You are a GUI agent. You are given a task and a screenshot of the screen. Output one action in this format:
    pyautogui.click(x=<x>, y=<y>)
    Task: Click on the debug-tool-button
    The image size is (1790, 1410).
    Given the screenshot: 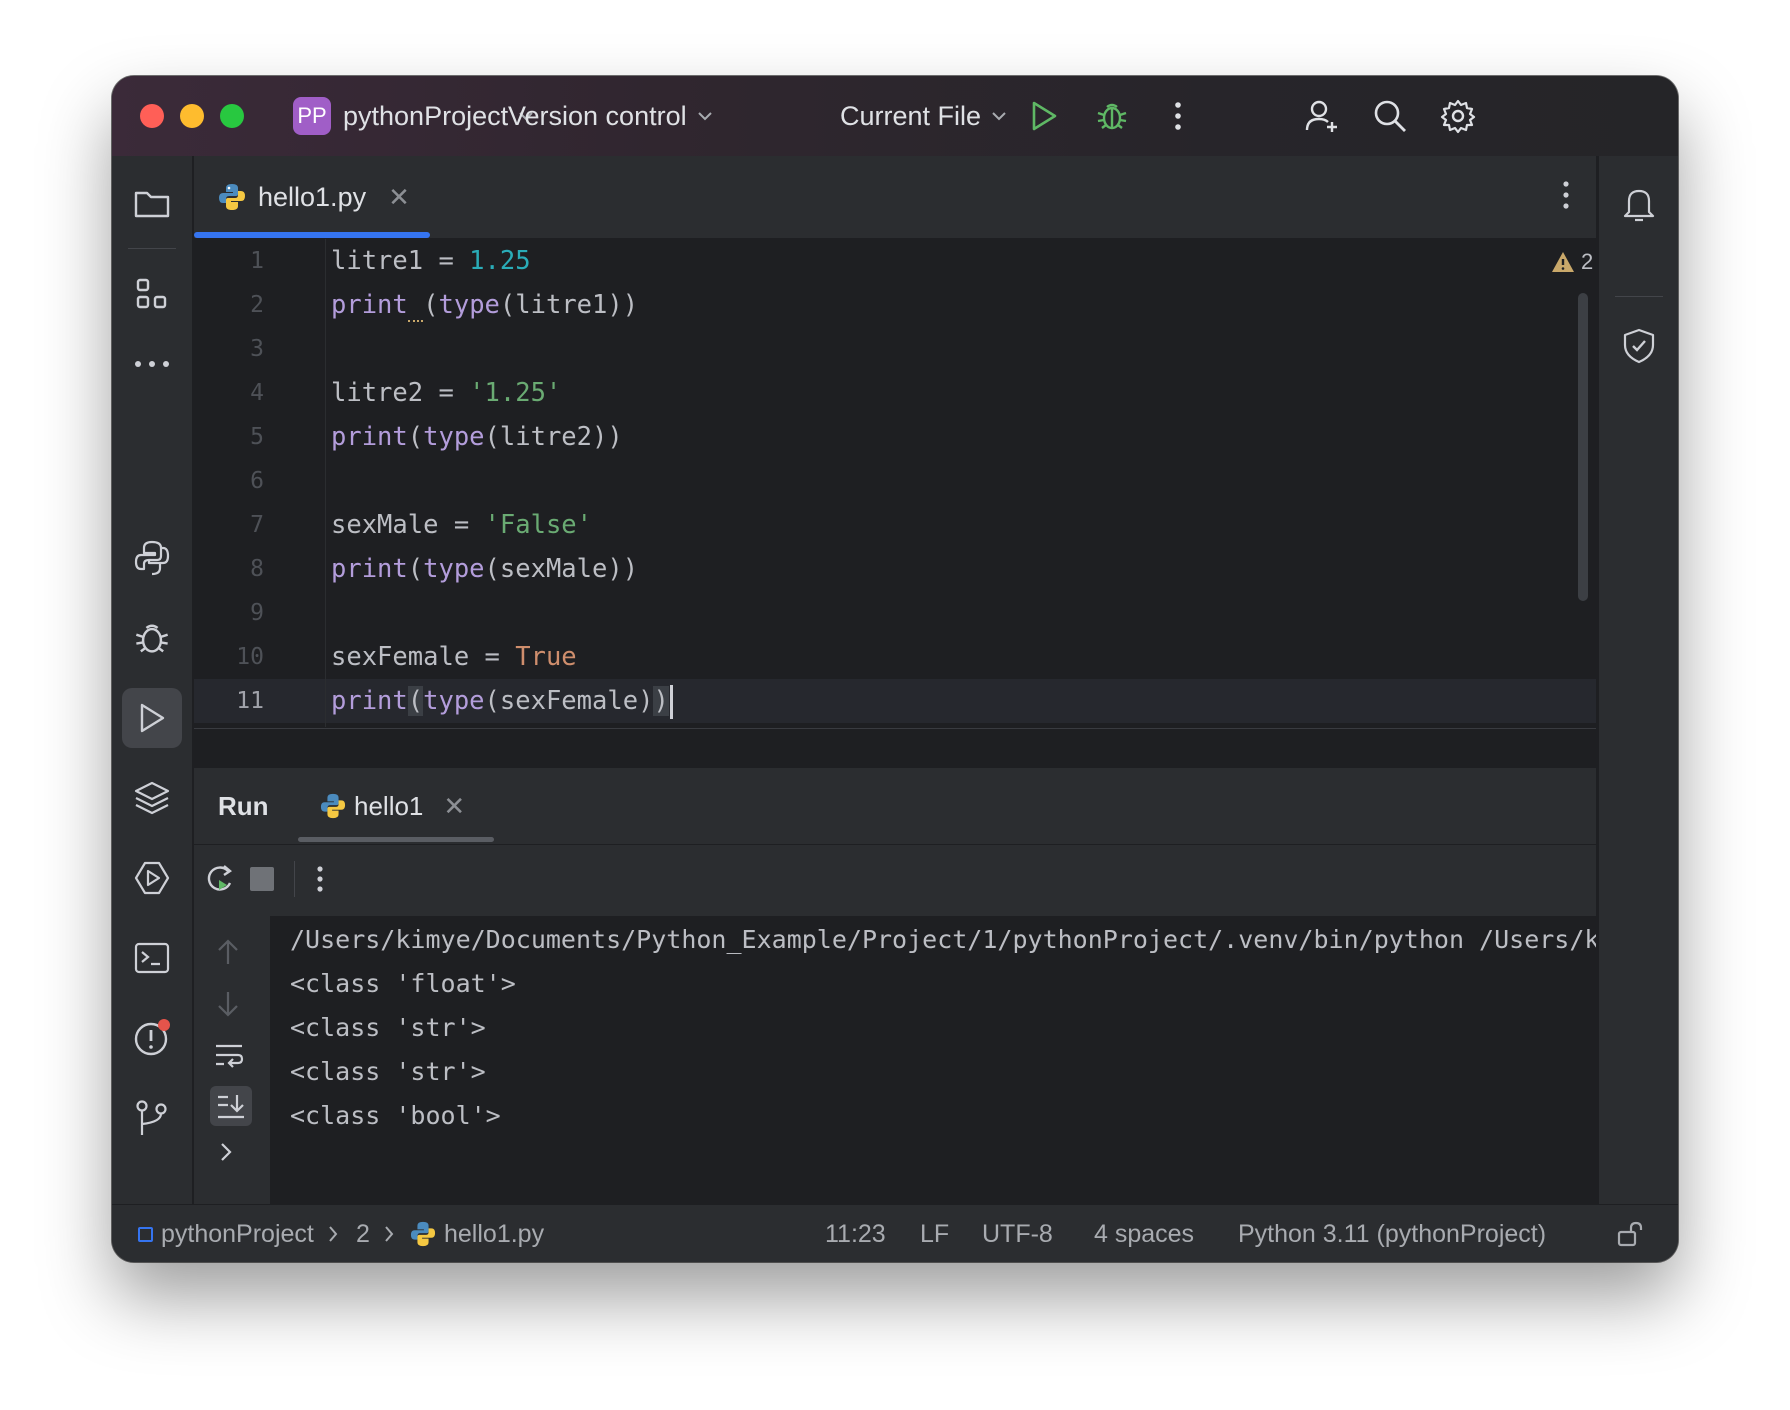 What is the action you would take?
    pyautogui.click(x=152, y=638)
    